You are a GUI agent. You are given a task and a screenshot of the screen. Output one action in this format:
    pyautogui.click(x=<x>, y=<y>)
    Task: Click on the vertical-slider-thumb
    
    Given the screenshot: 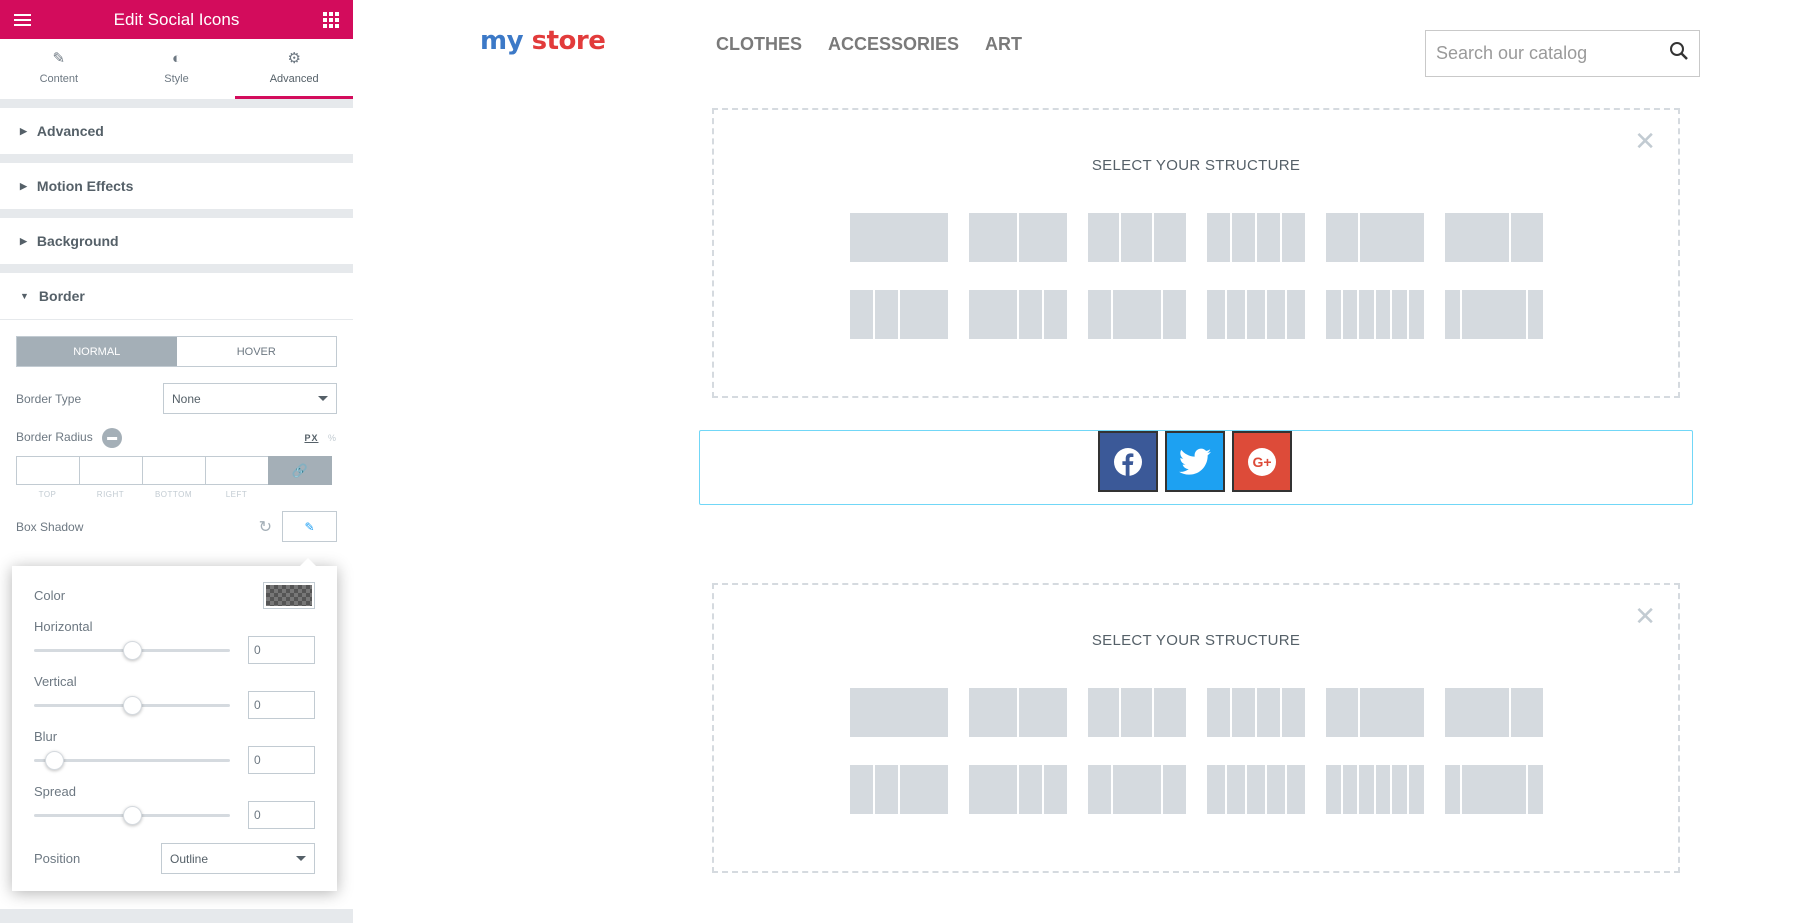 What is the action you would take?
    pyautogui.click(x=132, y=705)
    